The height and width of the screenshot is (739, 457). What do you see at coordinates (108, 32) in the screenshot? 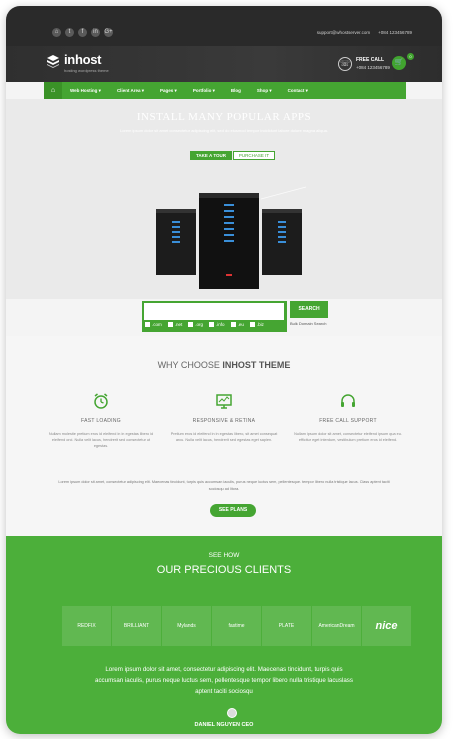
I see `google-plus-icon: G+` at bounding box center [108, 32].